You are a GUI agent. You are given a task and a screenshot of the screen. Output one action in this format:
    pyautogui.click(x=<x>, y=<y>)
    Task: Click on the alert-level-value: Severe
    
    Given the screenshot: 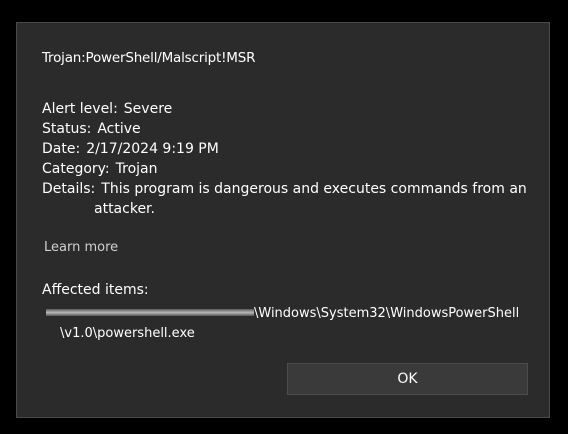 What is the action you would take?
    pyautogui.click(x=148, y=109)
    